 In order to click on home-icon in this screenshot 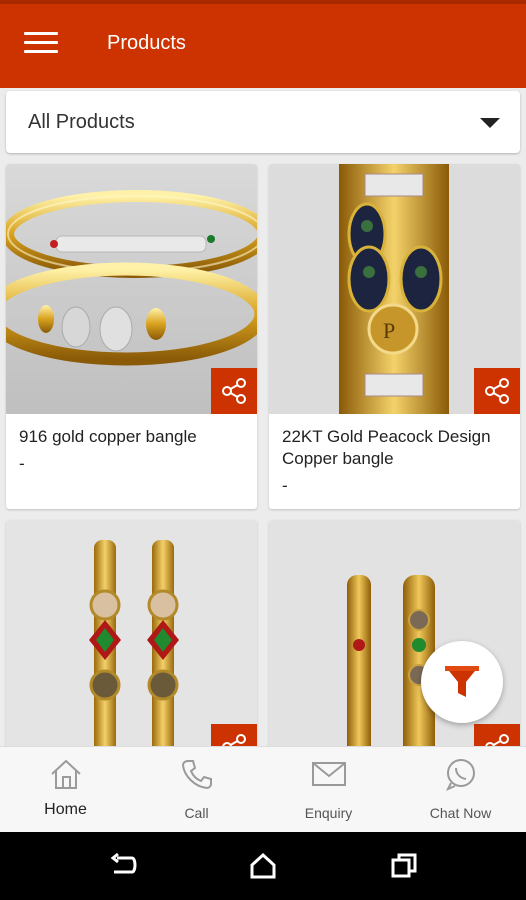, I will do `click(65, 774)`.